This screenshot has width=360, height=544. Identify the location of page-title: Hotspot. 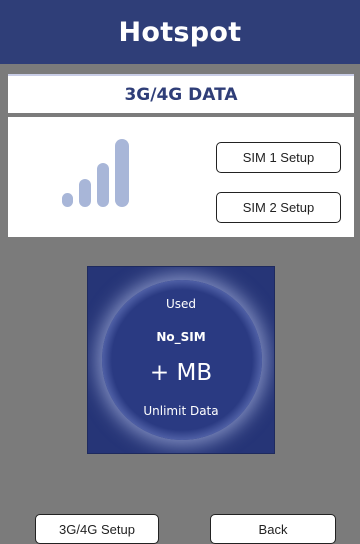
(180, 32).